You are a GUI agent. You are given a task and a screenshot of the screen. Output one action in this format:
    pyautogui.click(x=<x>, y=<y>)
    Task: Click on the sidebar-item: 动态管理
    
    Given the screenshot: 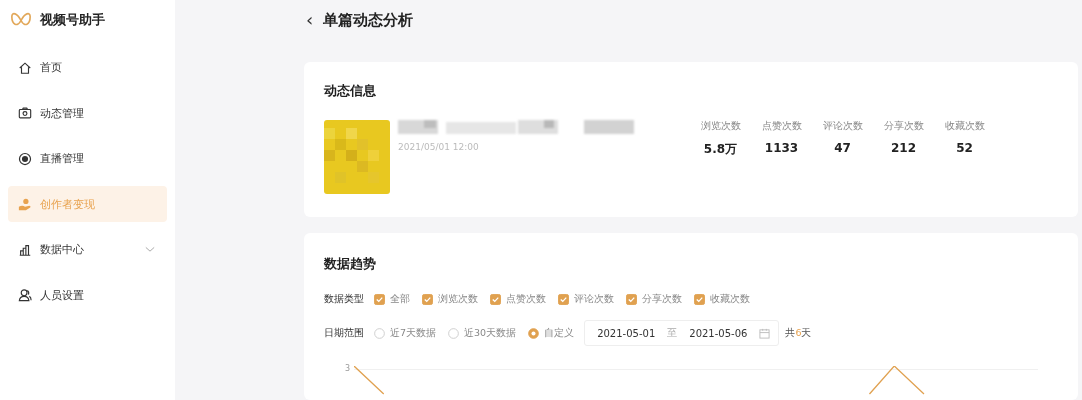 What is the action you would take?
    pyautogui.click(x=87, y=113)
    